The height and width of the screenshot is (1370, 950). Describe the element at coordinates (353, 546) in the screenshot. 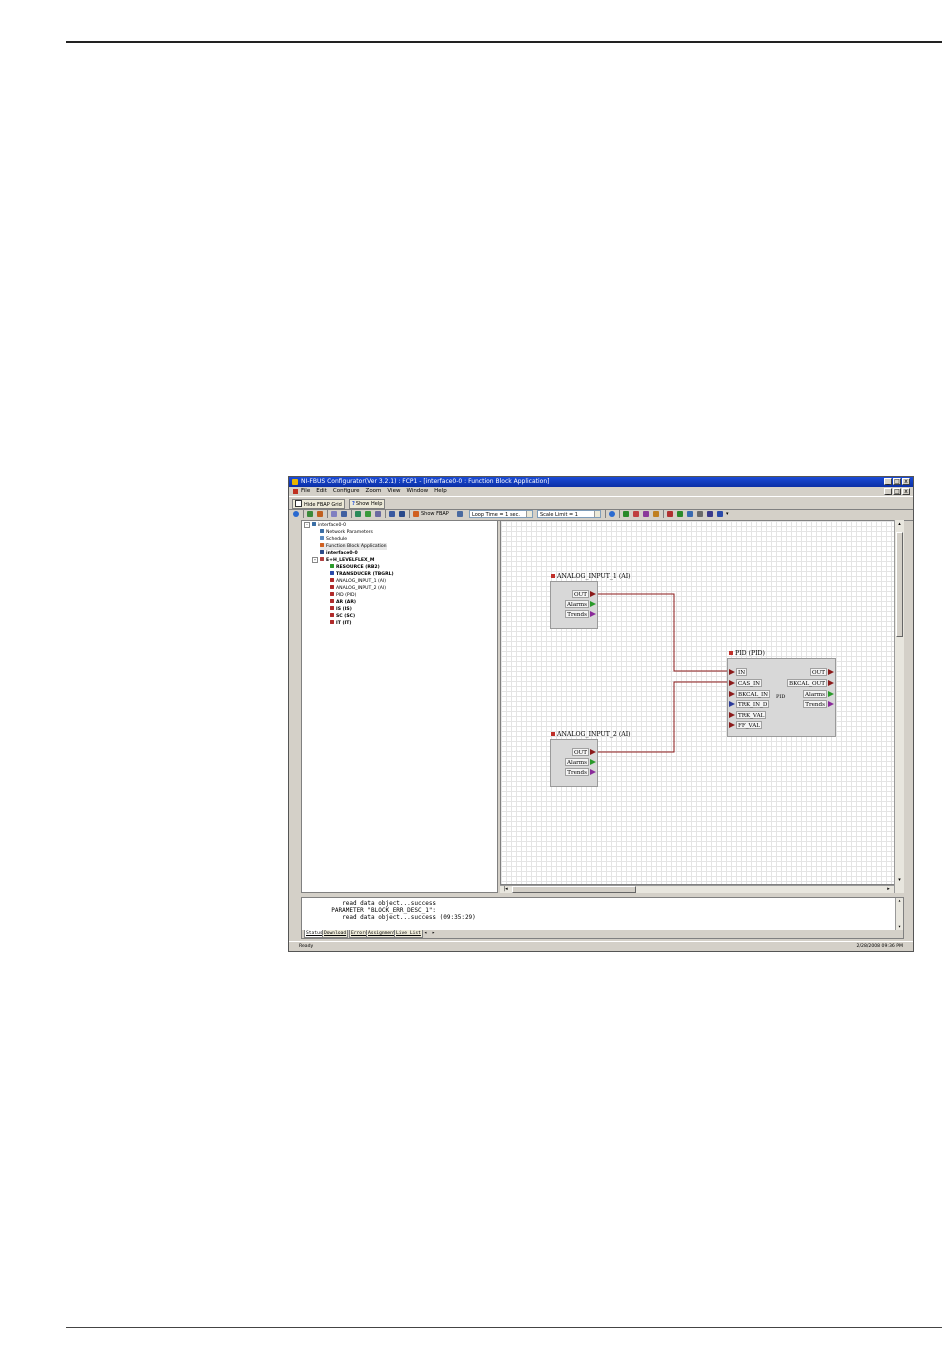

I see `tree-item-function-block-application: Function Block Application` at that location.